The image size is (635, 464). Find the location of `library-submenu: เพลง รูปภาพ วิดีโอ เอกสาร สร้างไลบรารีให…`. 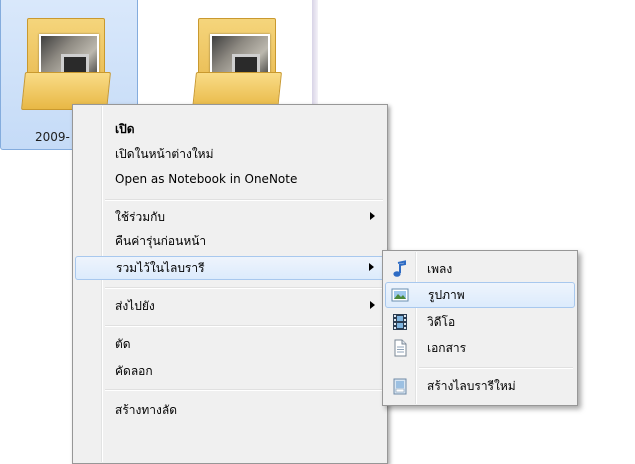

library-submenu: เพลง รูปภาพ วิดีโอ เอกสาร สร้างไลบรารีให… is located at coordinates (480, 328).